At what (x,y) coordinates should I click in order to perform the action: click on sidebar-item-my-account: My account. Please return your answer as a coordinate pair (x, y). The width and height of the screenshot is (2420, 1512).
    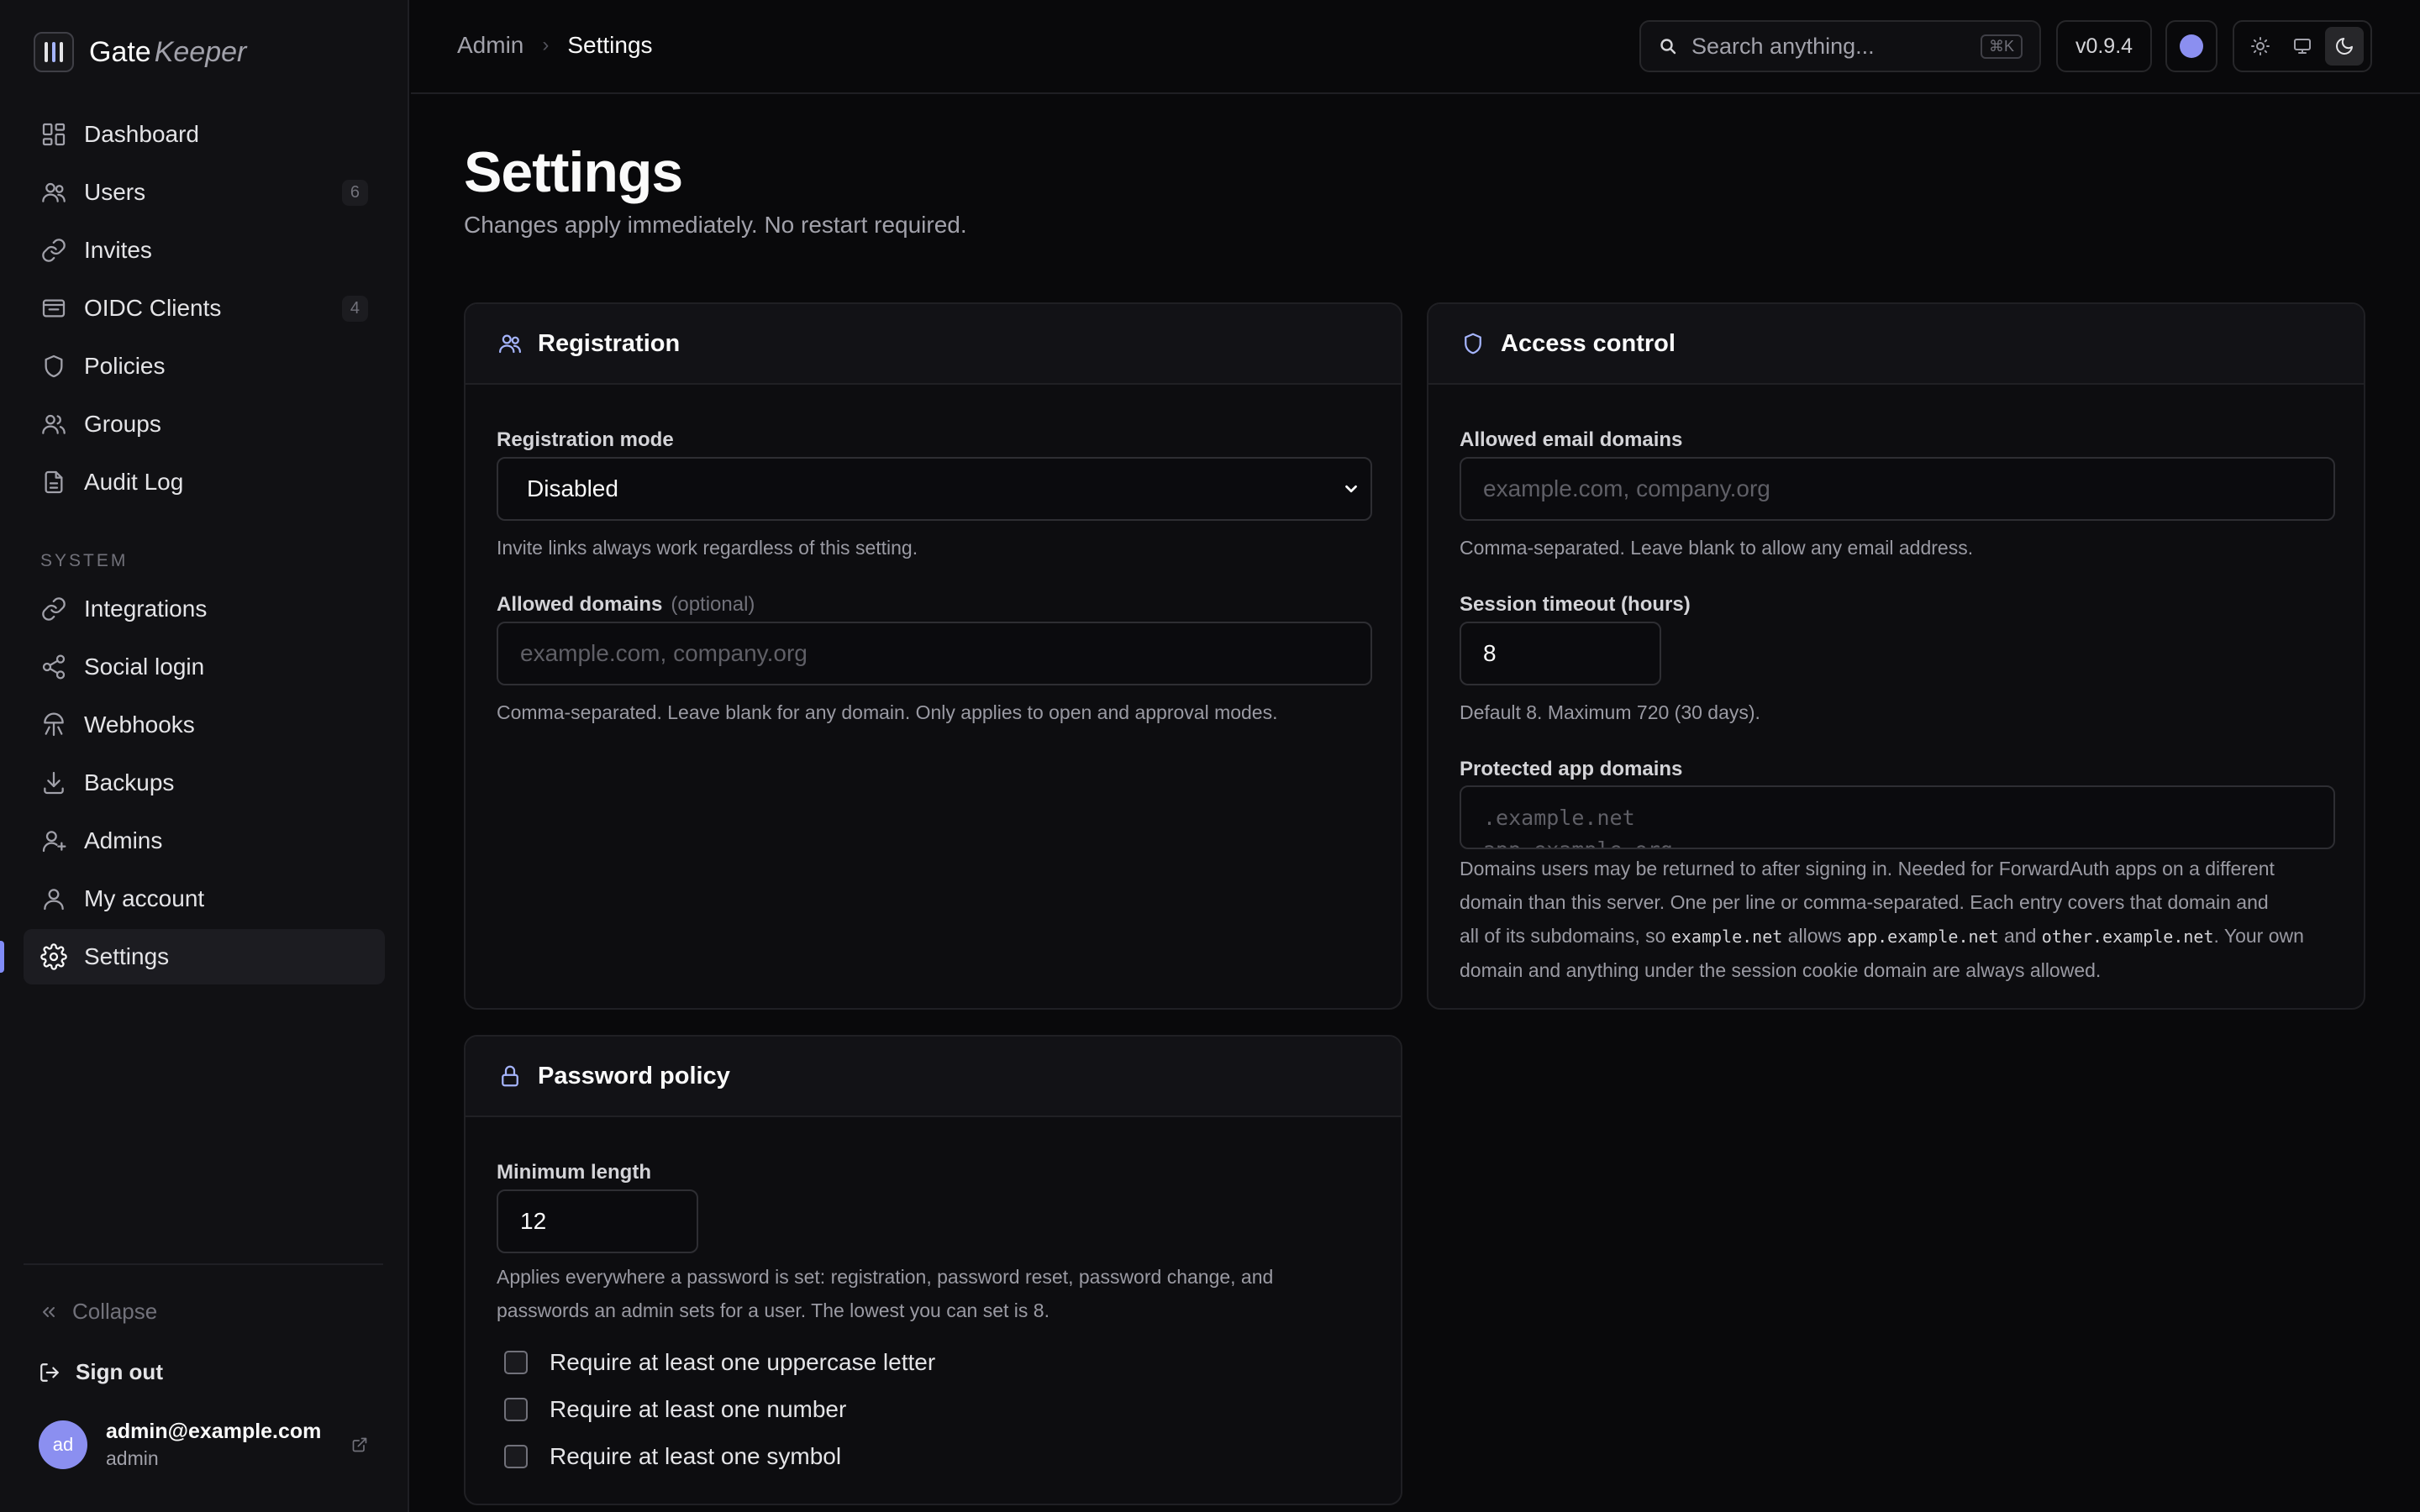
    Looking at the image, I should click on (204, 899).